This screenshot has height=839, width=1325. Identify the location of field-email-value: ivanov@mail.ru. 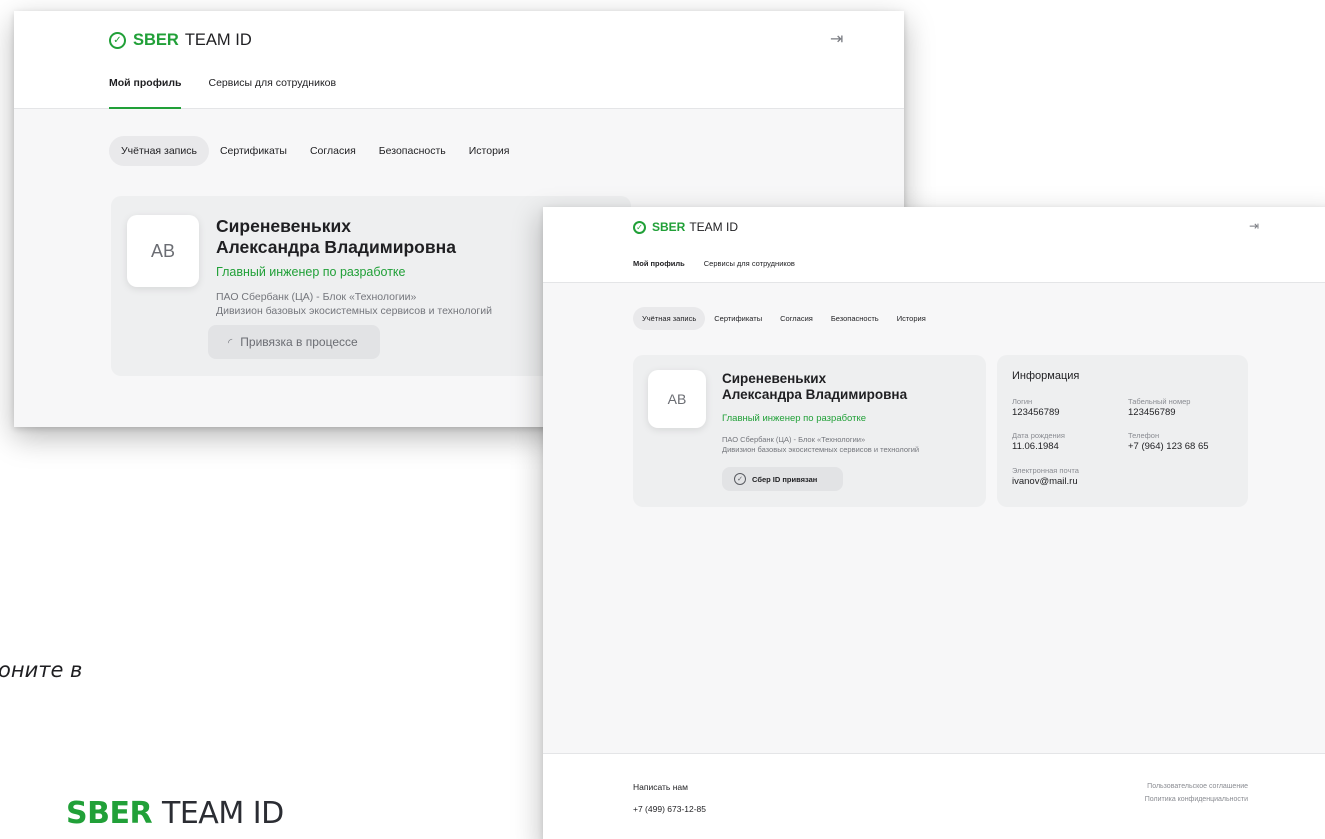
(1045, 481).